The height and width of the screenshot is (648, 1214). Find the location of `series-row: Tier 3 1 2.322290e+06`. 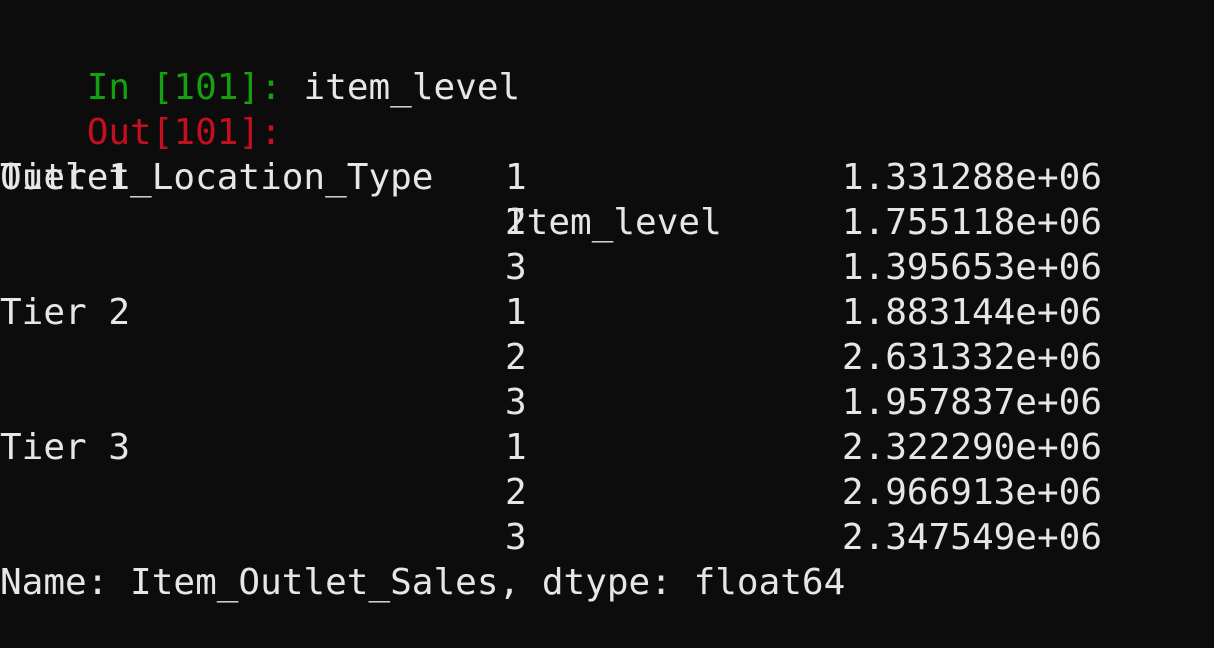

series-row: Tier 3 1 2.322290e+06 is located at coordinates (607, 447).